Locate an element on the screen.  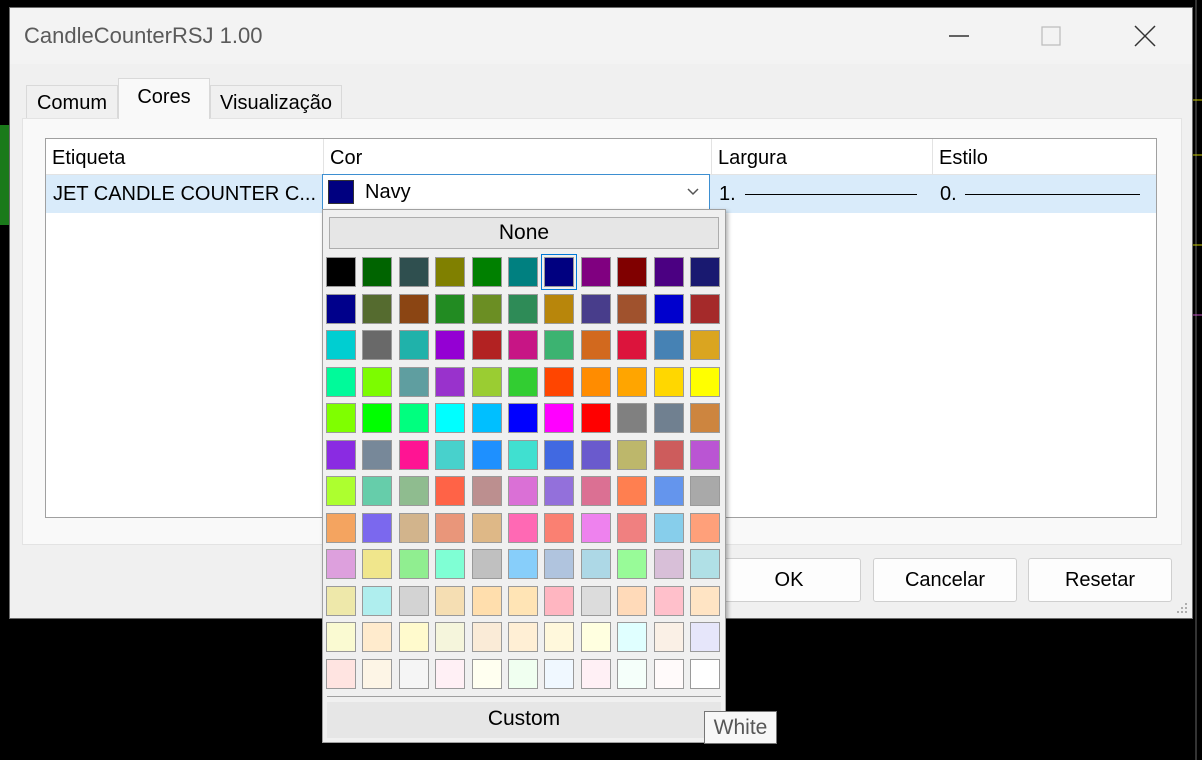
minimize-button is located at coordinates (959, 36).